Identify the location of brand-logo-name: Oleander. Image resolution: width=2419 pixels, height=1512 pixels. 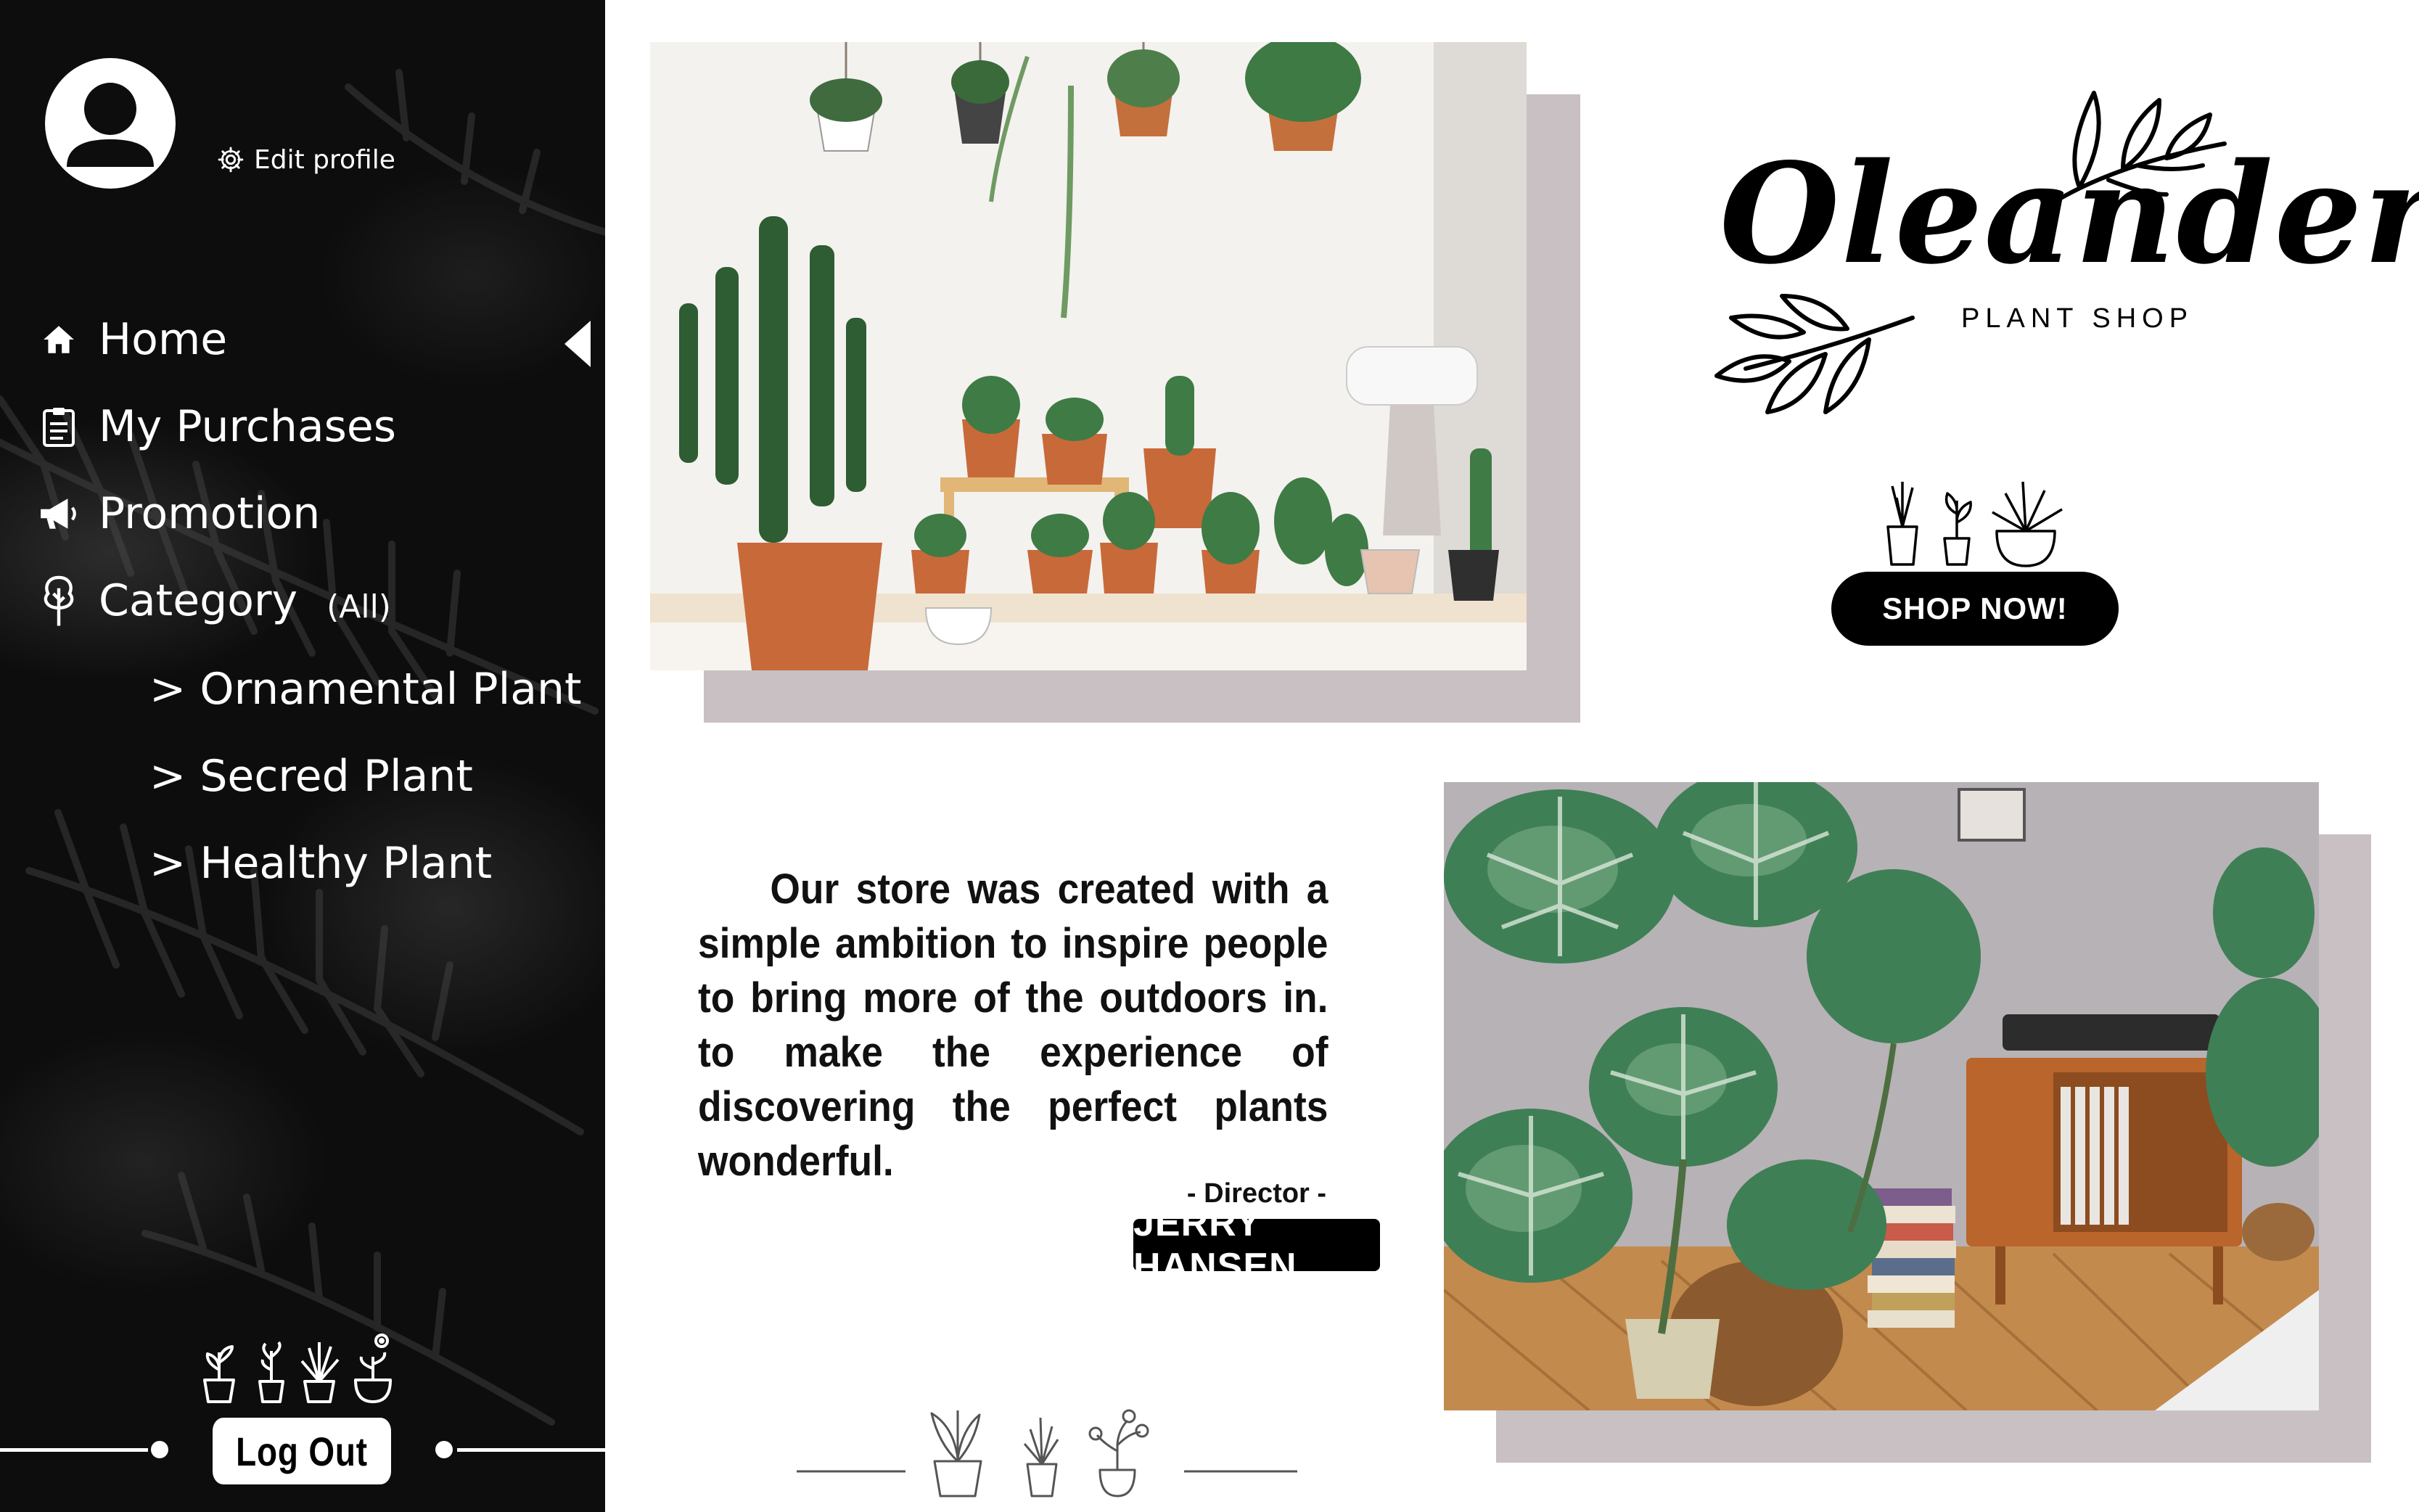
(2069, 214).